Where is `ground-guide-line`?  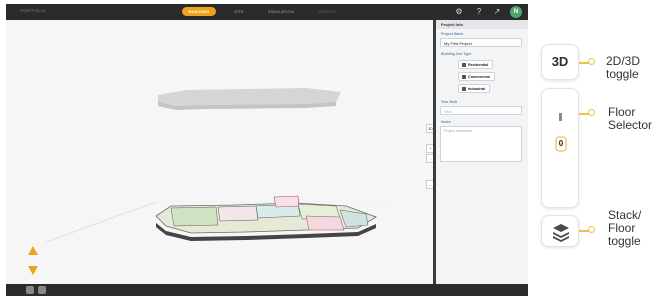 ground-guide-line is located at coordinates (101, 222).